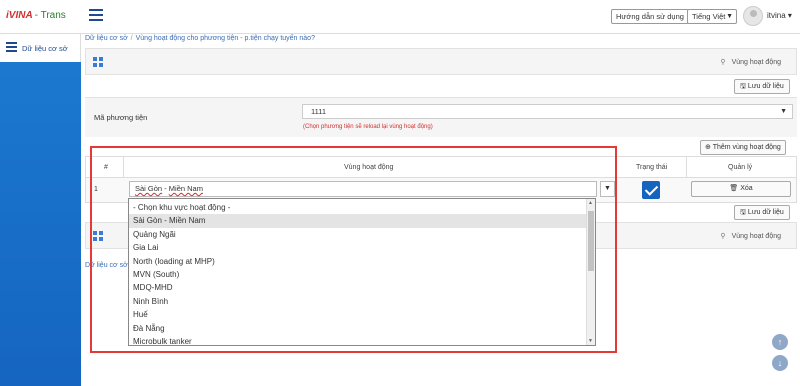 The height and width of the screenshot is (386, 800). I want to click on scroll-top-button: ↑, so click(780, 342).